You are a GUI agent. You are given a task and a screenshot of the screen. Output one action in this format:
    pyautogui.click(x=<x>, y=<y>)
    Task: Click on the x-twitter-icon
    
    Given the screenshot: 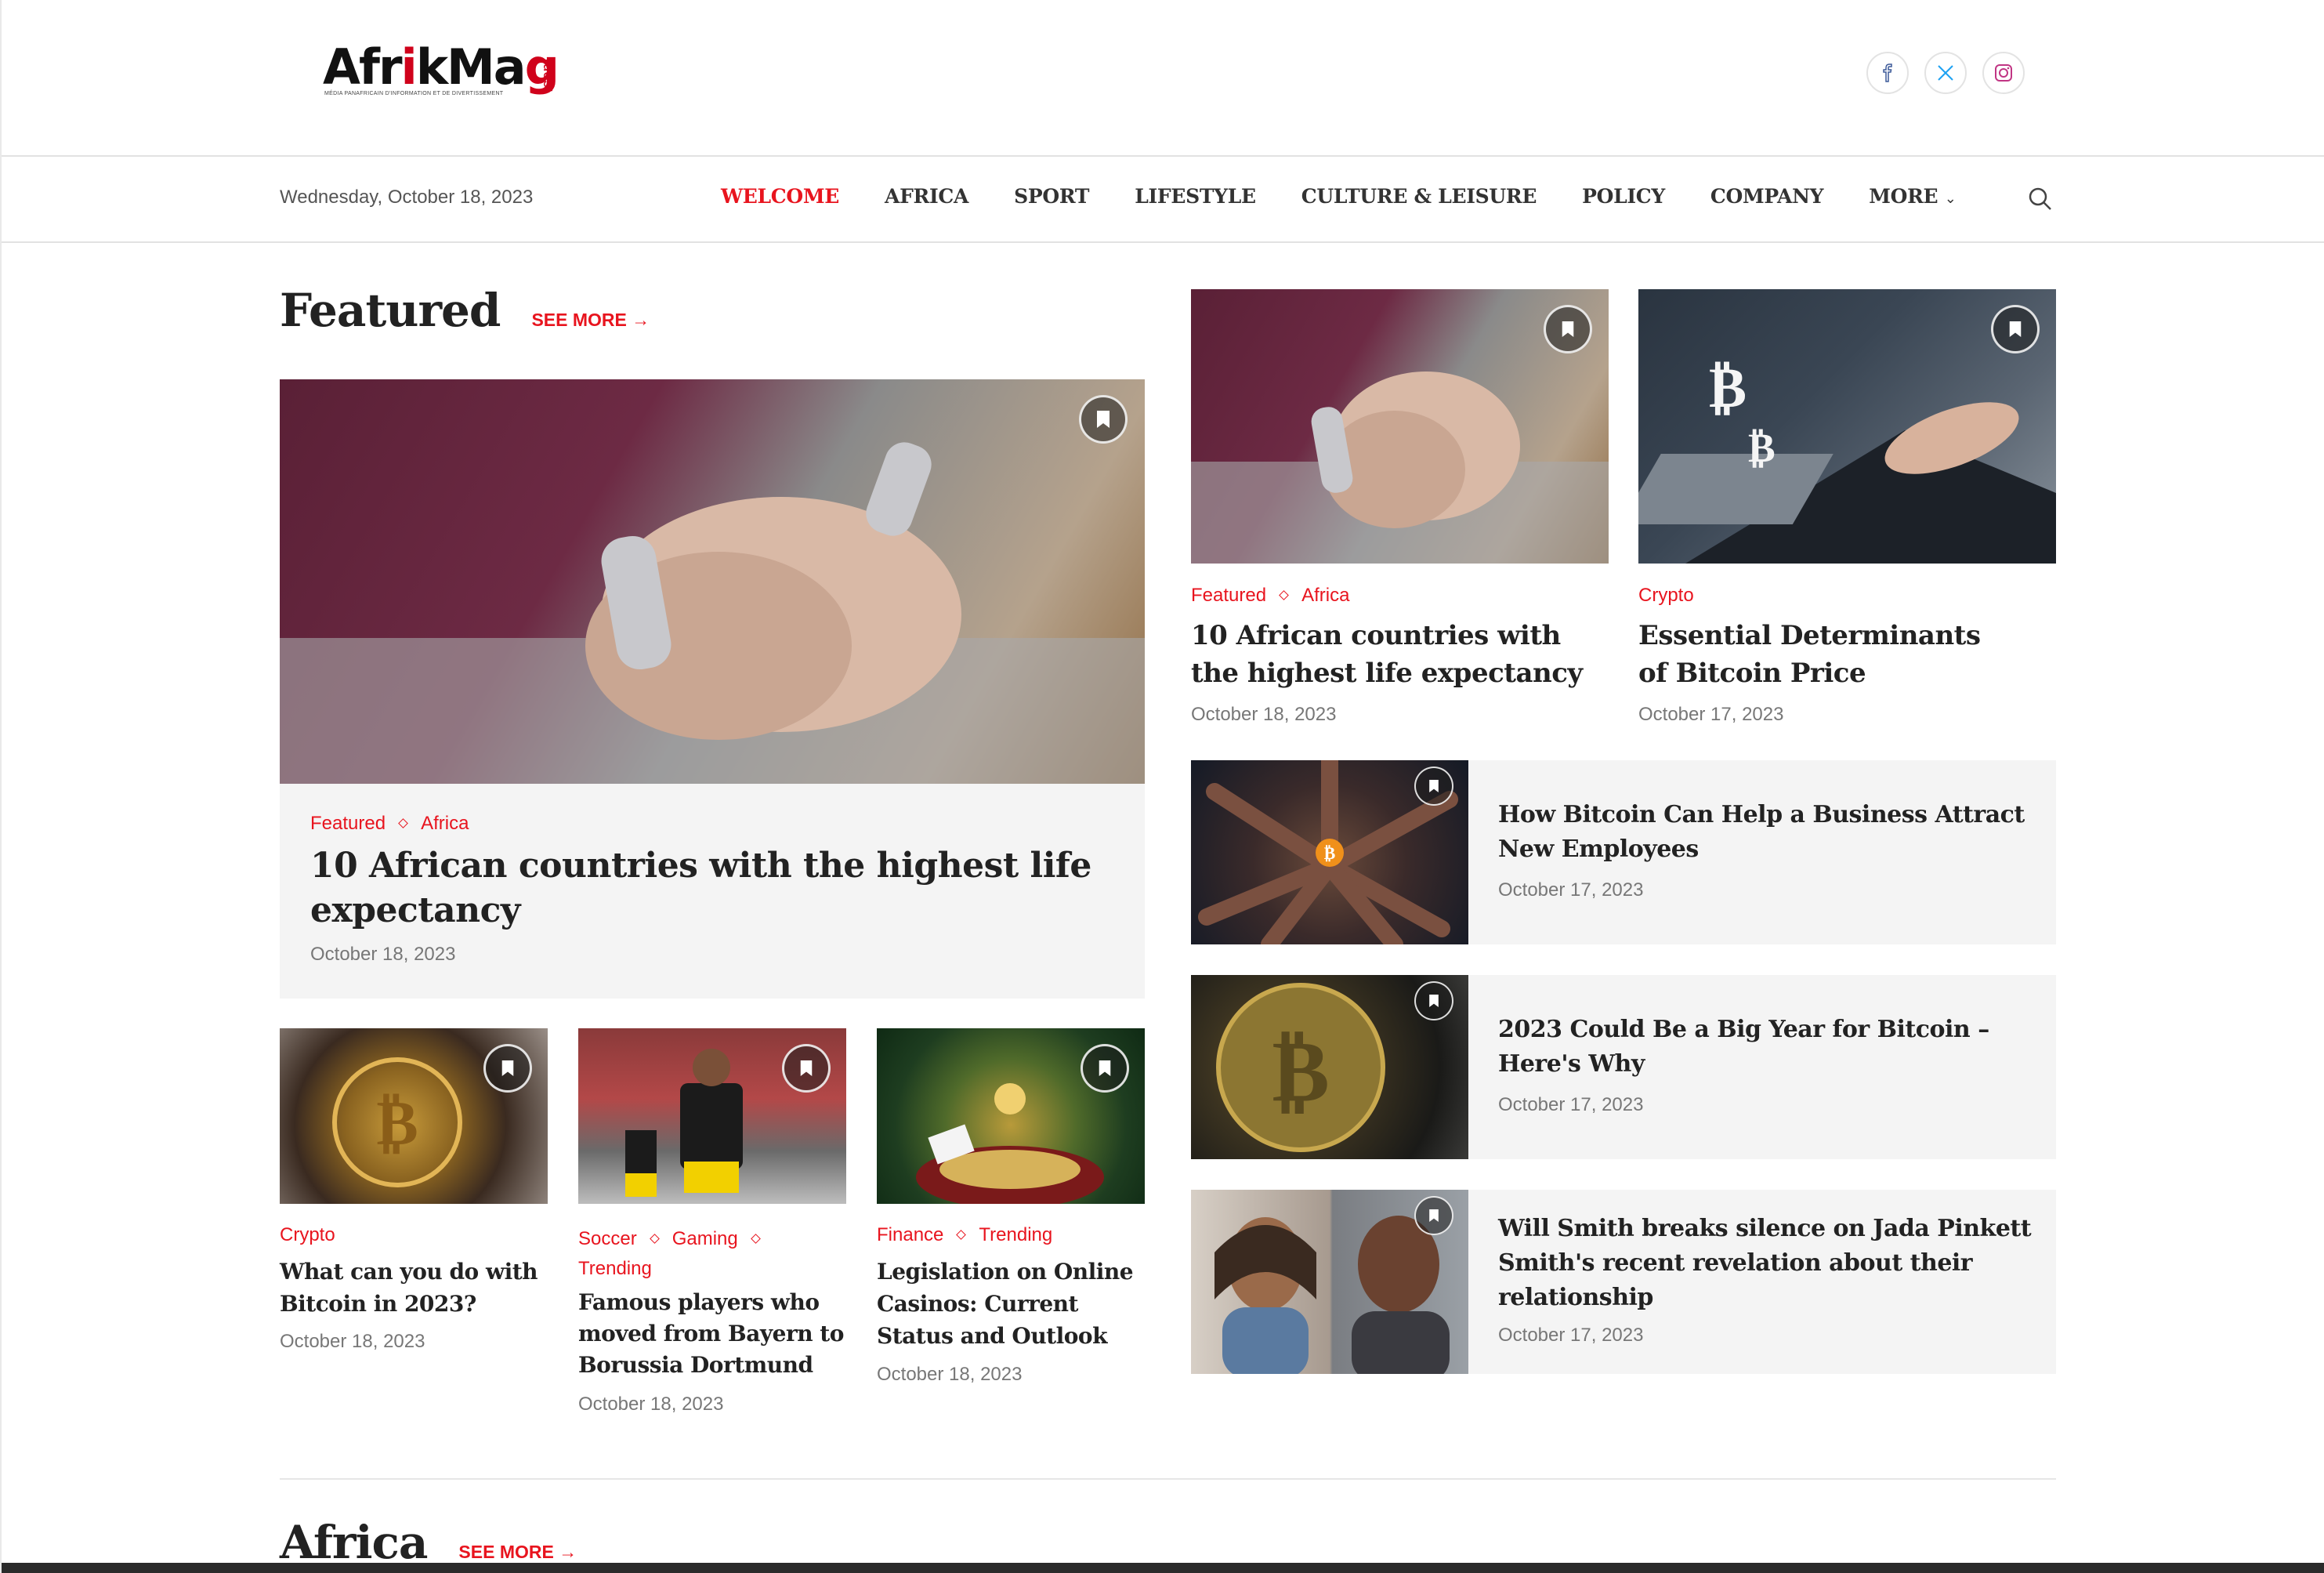 What is the action you would take?
    pyautogui.click(x=1946, y=73)
    